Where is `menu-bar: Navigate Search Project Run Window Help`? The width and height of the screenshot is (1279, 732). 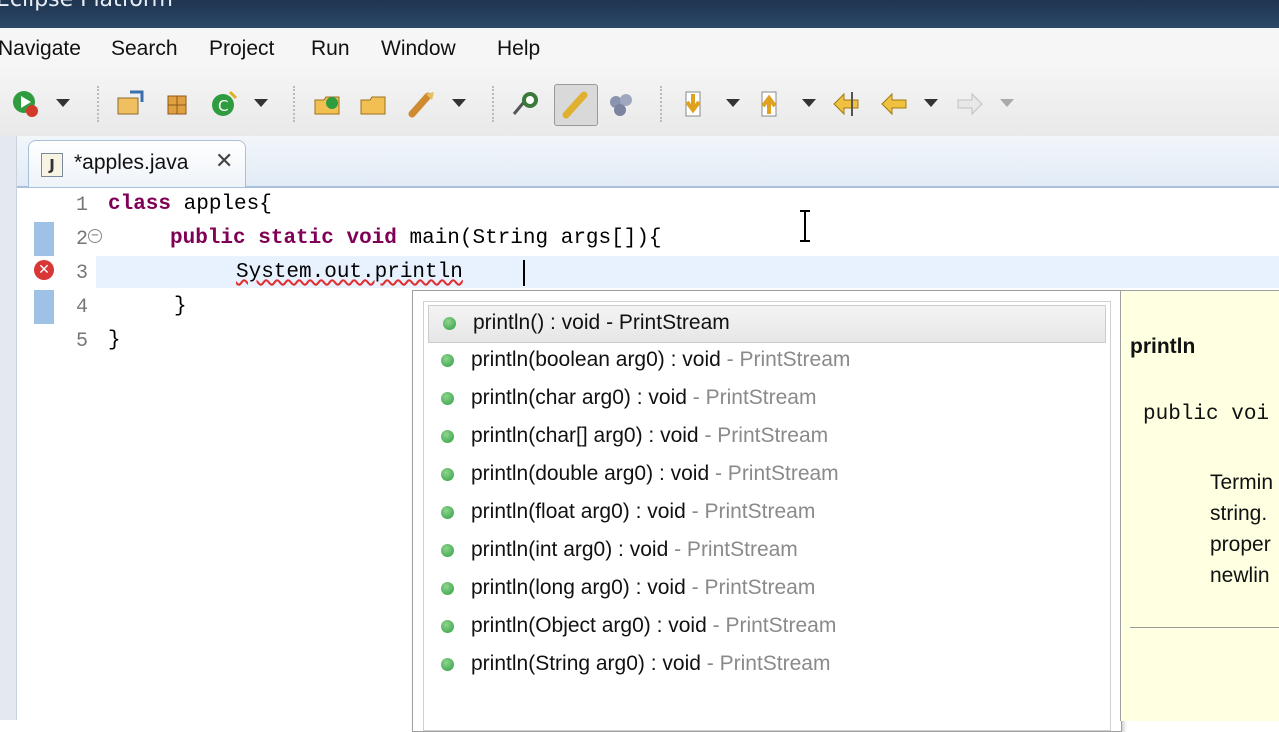 menu-bar: Navigate Search Project Run Window Help is located at coordinates (639, 48).